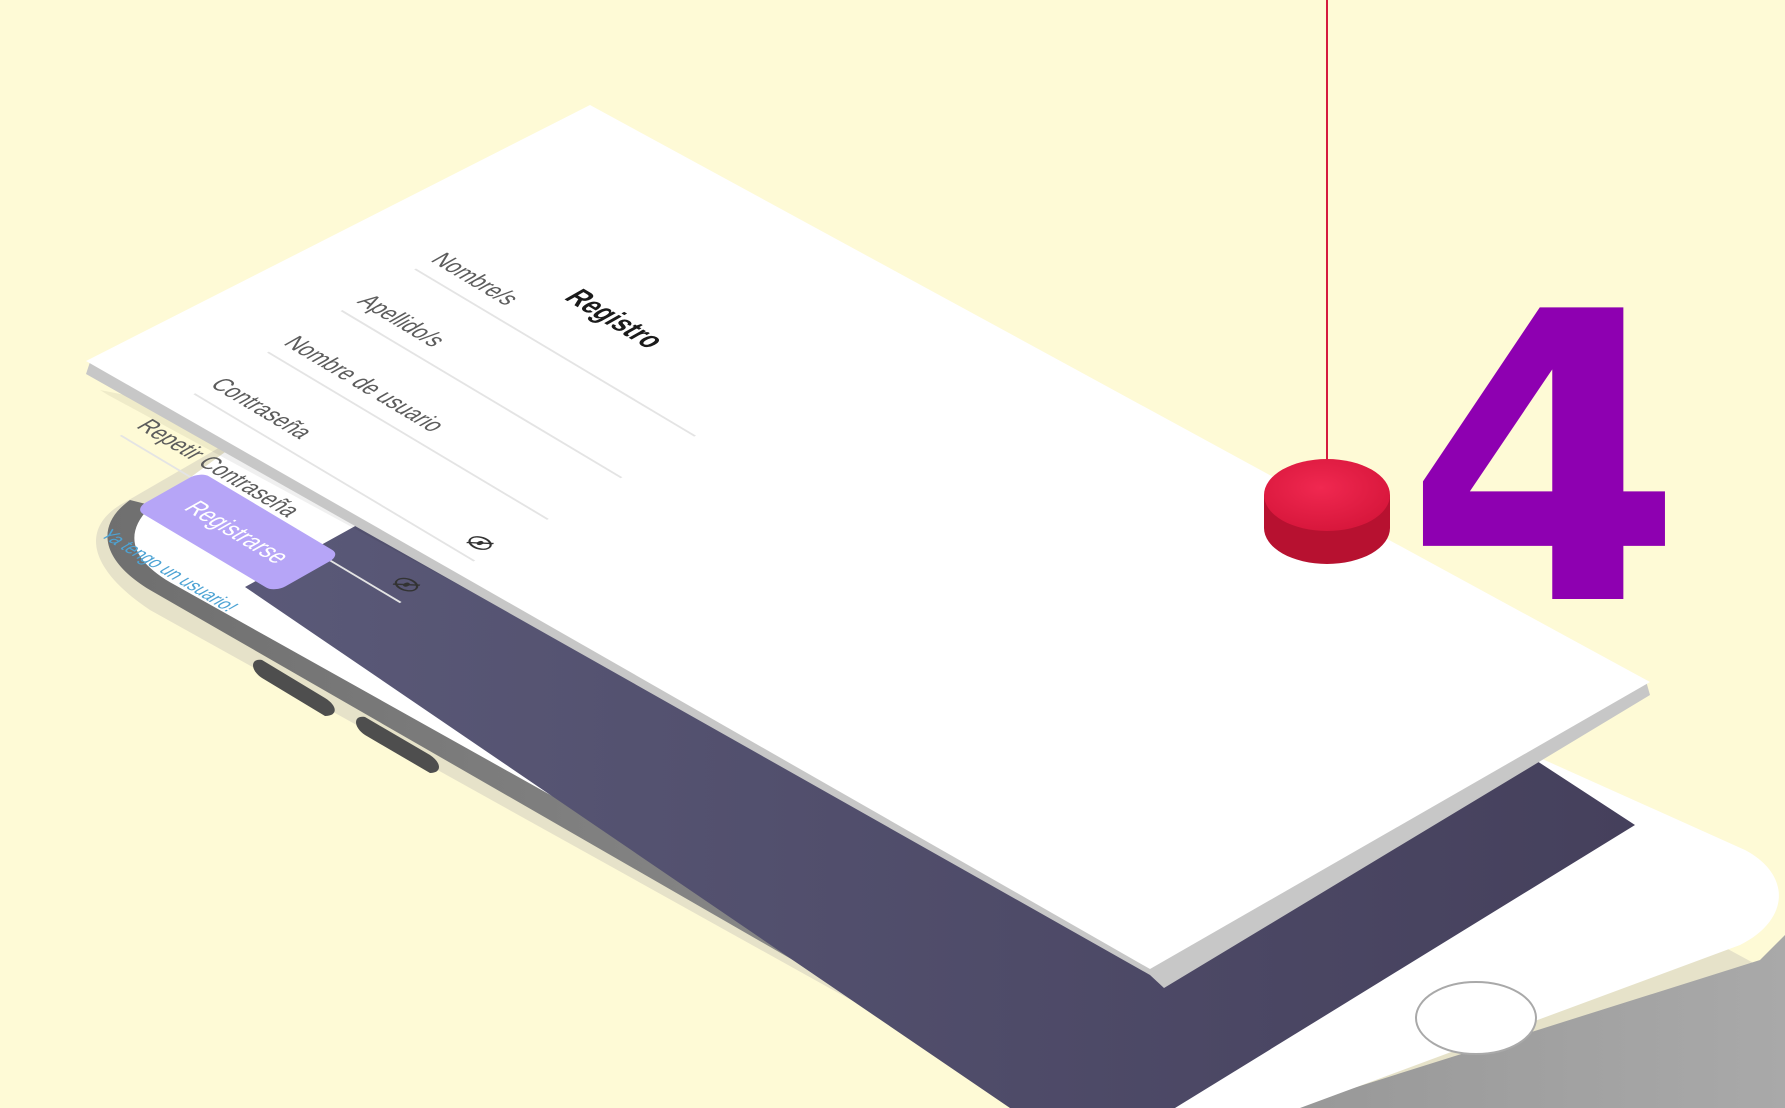 This screenshot has height=1108, width=1785. What do you see at coordinates (1327, 495) in the screenshot?
I see `marker-disc` at bounding box center [1327, 495].